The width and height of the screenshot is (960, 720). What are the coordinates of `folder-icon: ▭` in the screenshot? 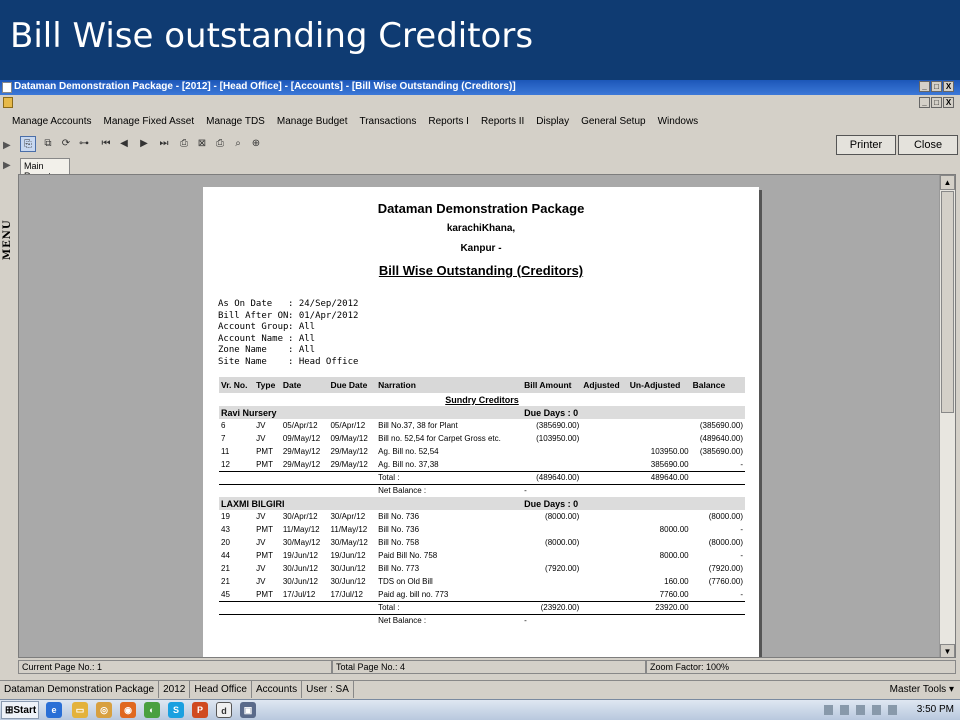 It's located at (80, 710).